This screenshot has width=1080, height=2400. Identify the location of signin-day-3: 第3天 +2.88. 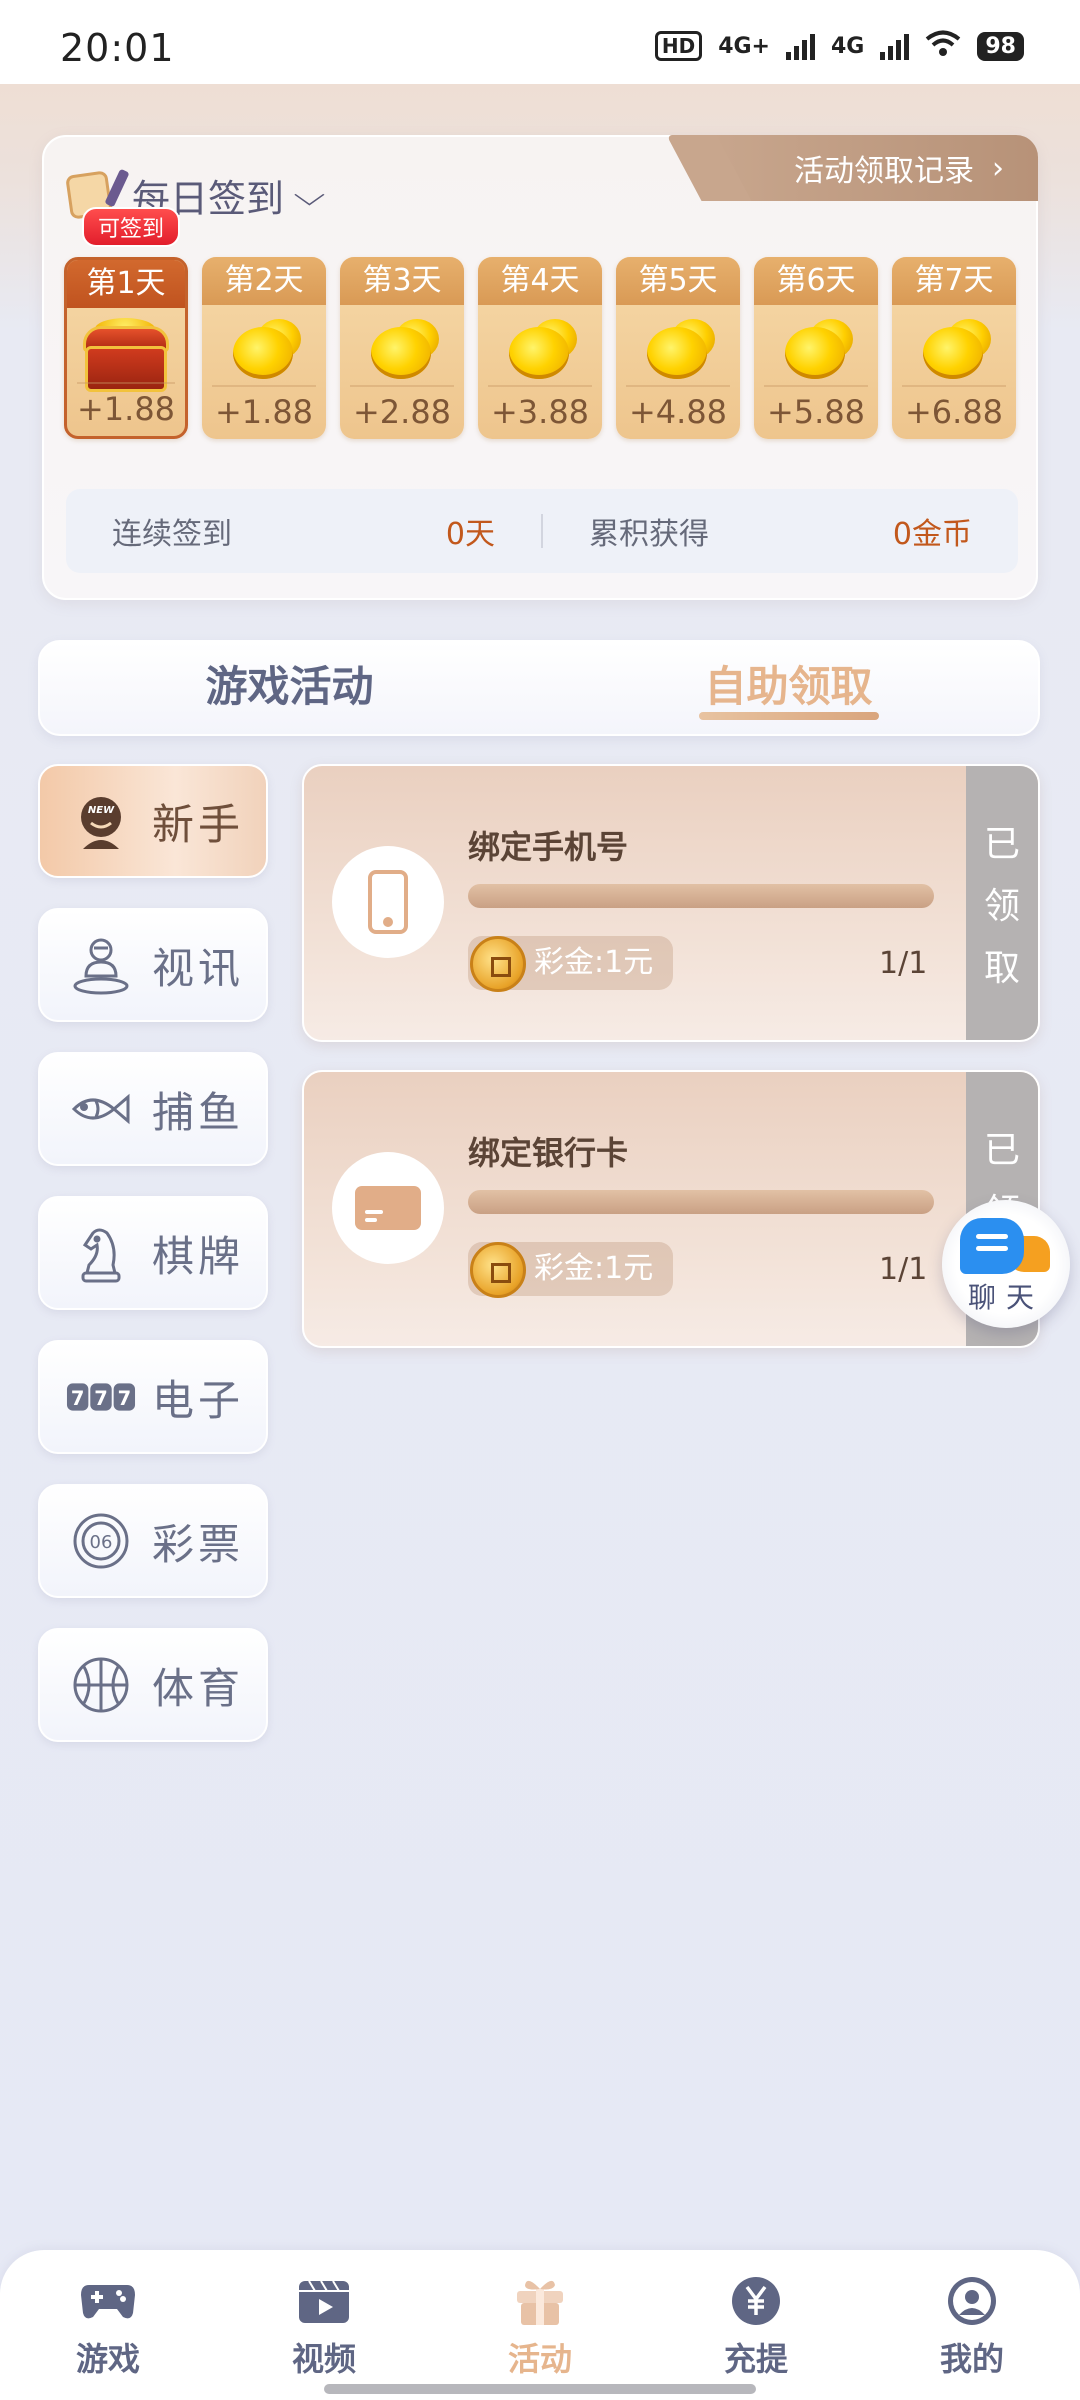
(402, 348).